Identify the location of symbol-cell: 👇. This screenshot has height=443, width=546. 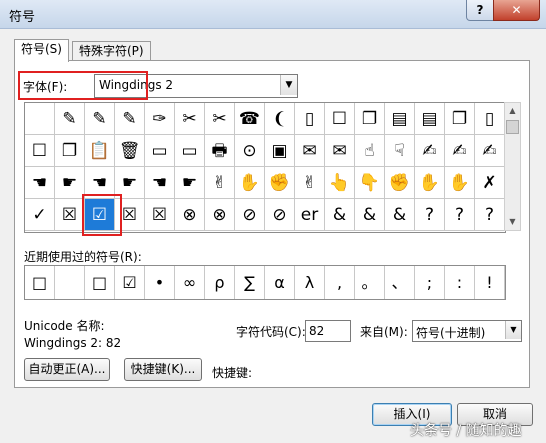
(370, 183).